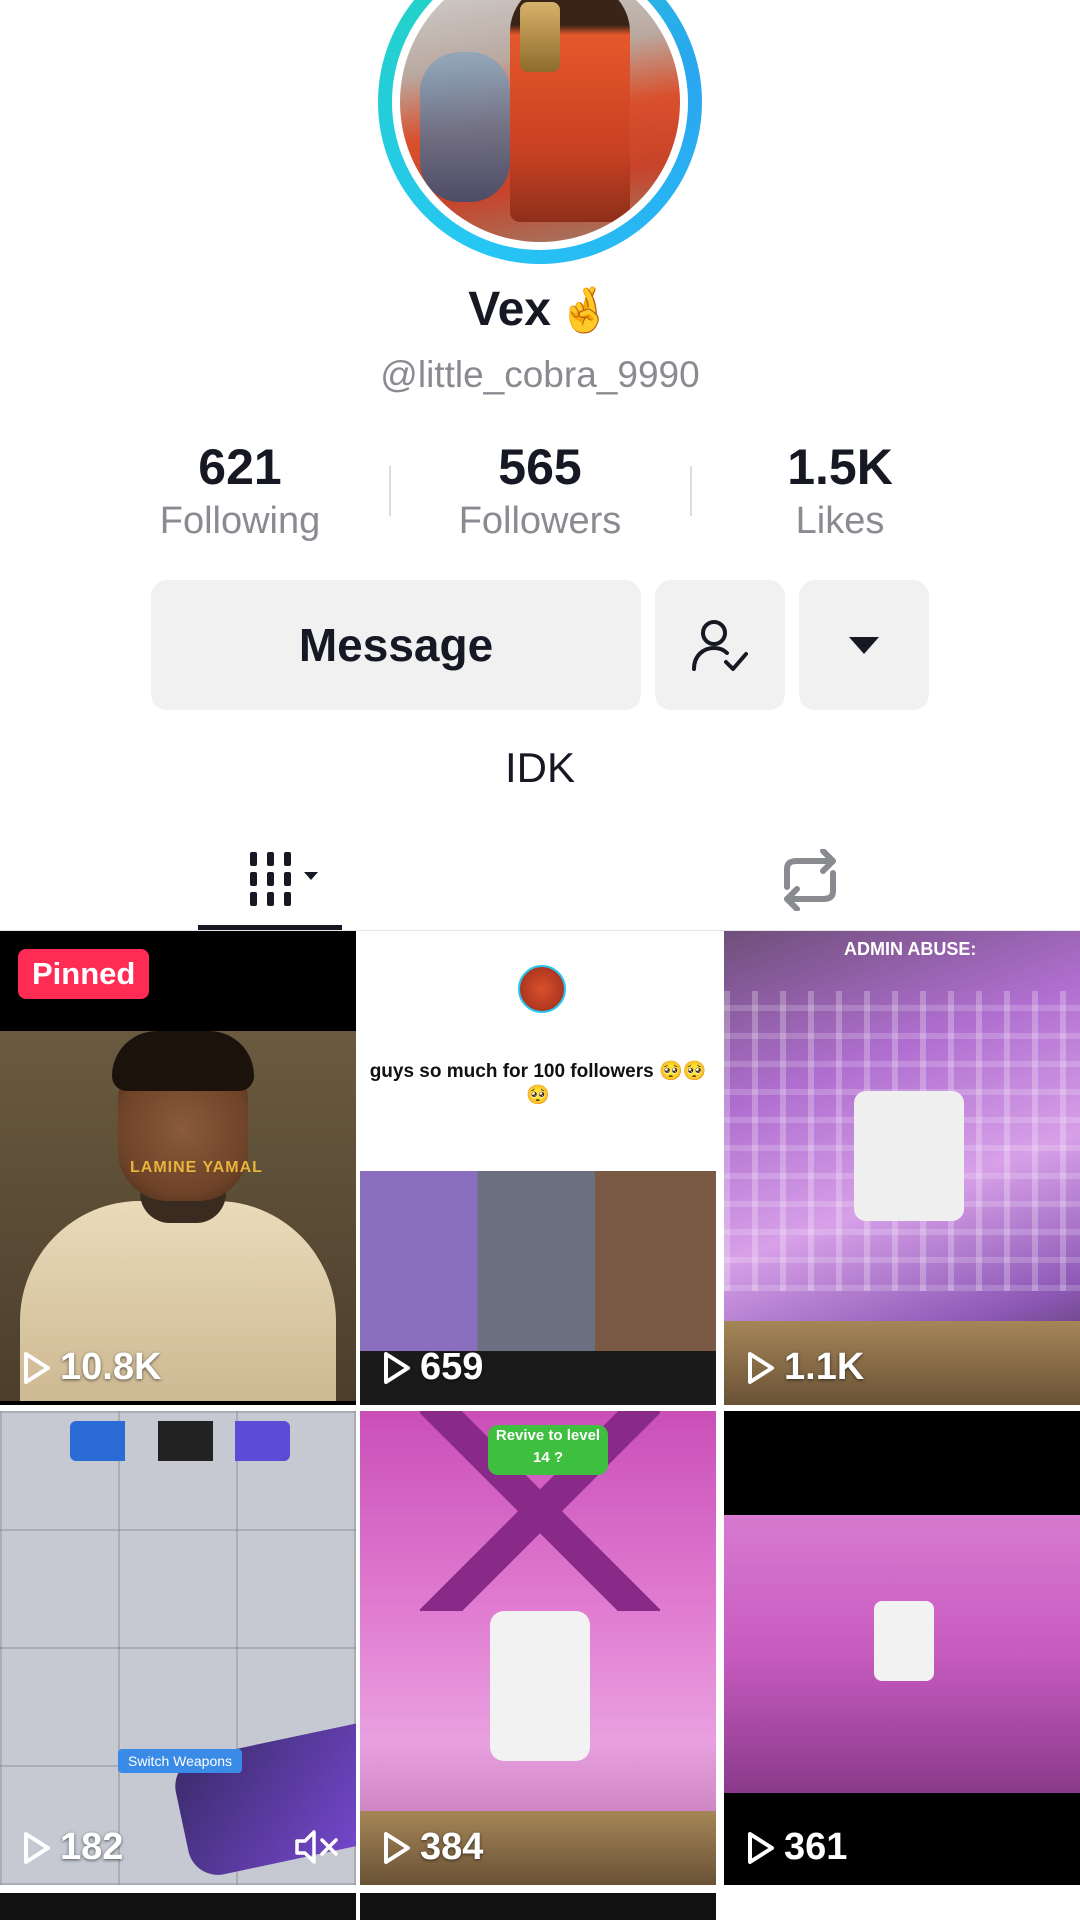 The height and width of the screenshot is (1920, 1080). I want to click on tab-reposts, so click(810, 880).